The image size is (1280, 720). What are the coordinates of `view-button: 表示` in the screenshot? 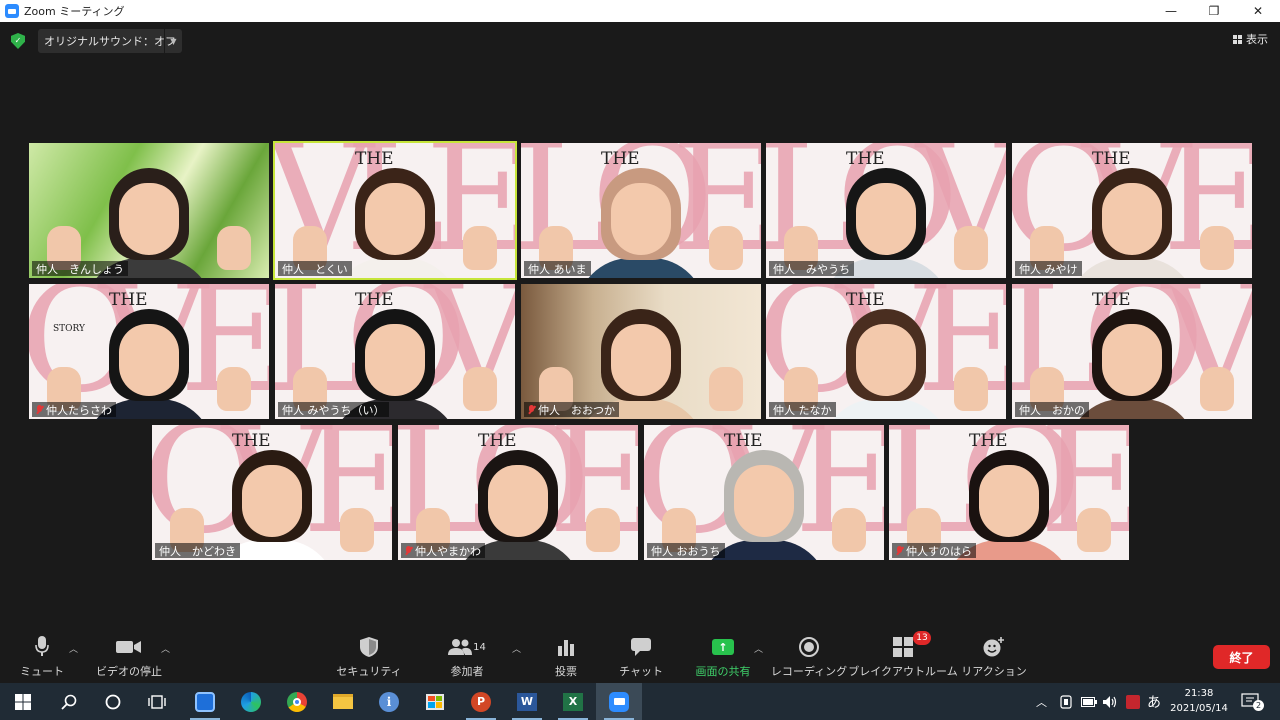 It's located at (1250, 39).